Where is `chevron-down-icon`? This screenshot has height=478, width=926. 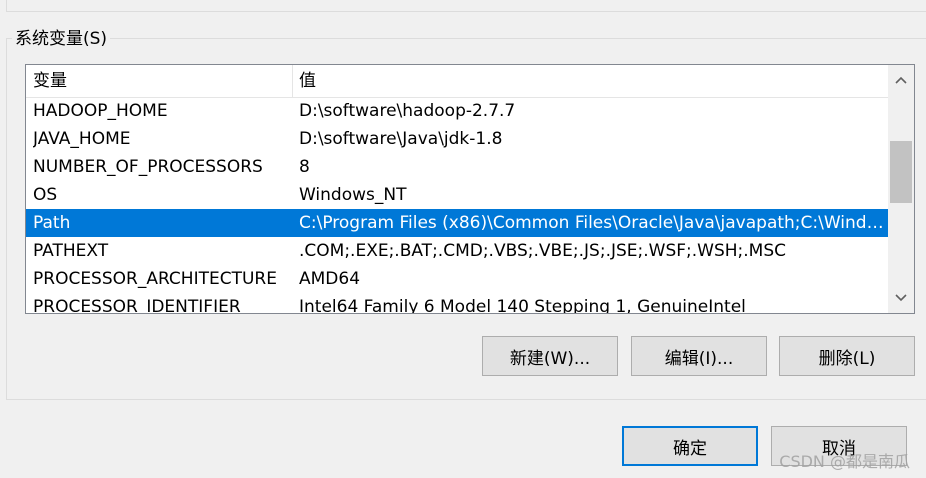 chevron-down-icon is located at coordinates (901, 298).